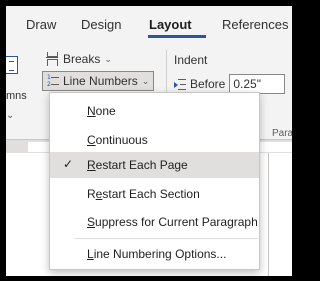 The height and width of the screenshot is (281, 320). What do you see at coordinates (172, 222) in the screenshot?
I see `menu-item-label: Suppress for Current Paragraph` at bounding box center [172, 222].